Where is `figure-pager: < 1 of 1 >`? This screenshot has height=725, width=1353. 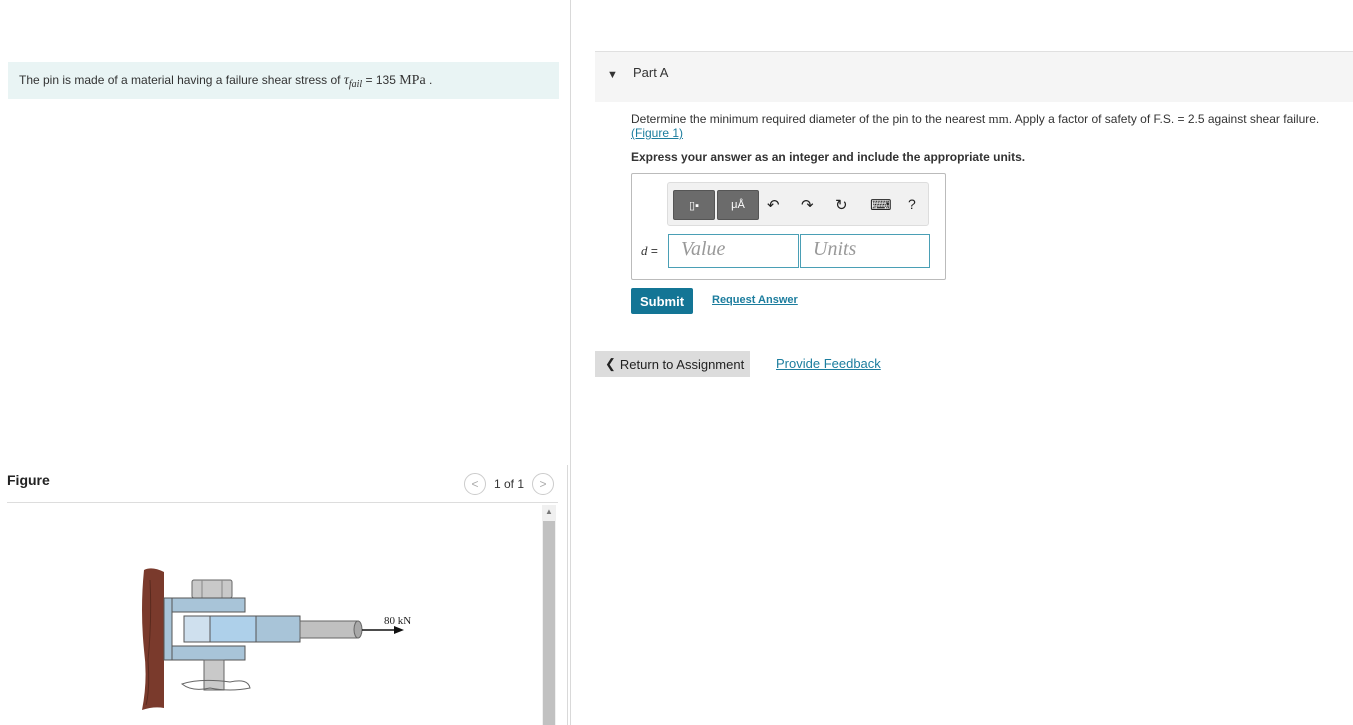
figure-pager: < 1 of 1 > is located at coordinates (509, 484).